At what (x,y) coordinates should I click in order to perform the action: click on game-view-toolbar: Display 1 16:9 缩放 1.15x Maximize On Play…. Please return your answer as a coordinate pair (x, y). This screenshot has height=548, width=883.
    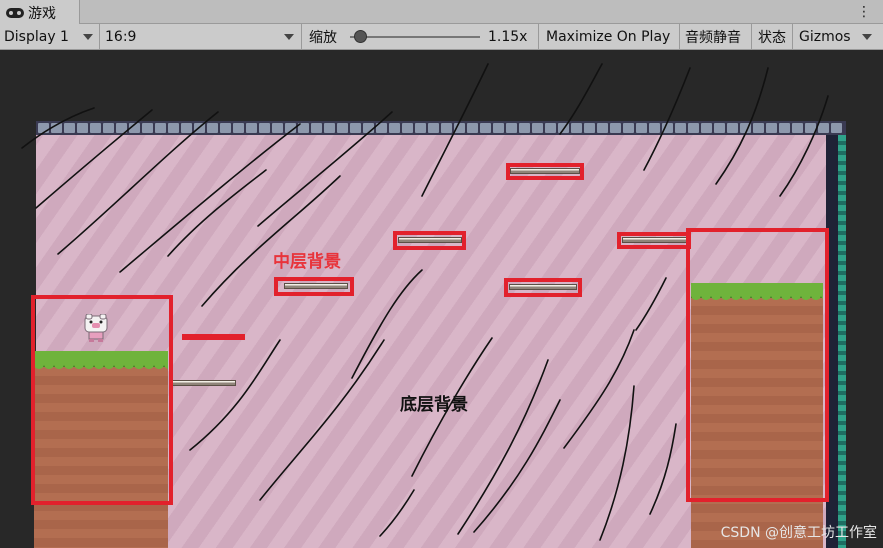
    Looking at the image, I should click on (441, 37).